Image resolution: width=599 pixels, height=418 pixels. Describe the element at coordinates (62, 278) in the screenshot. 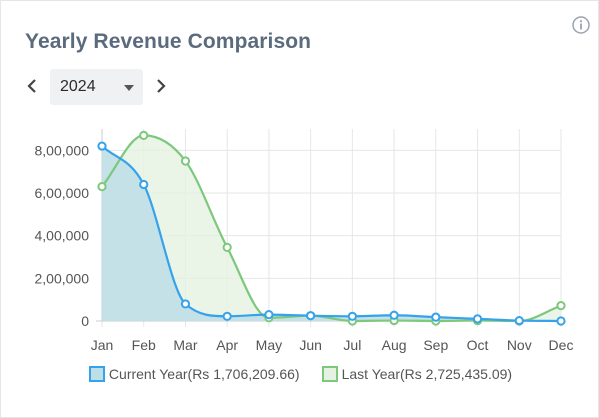

I see `y-tick-label: 2,00,000` at that location.